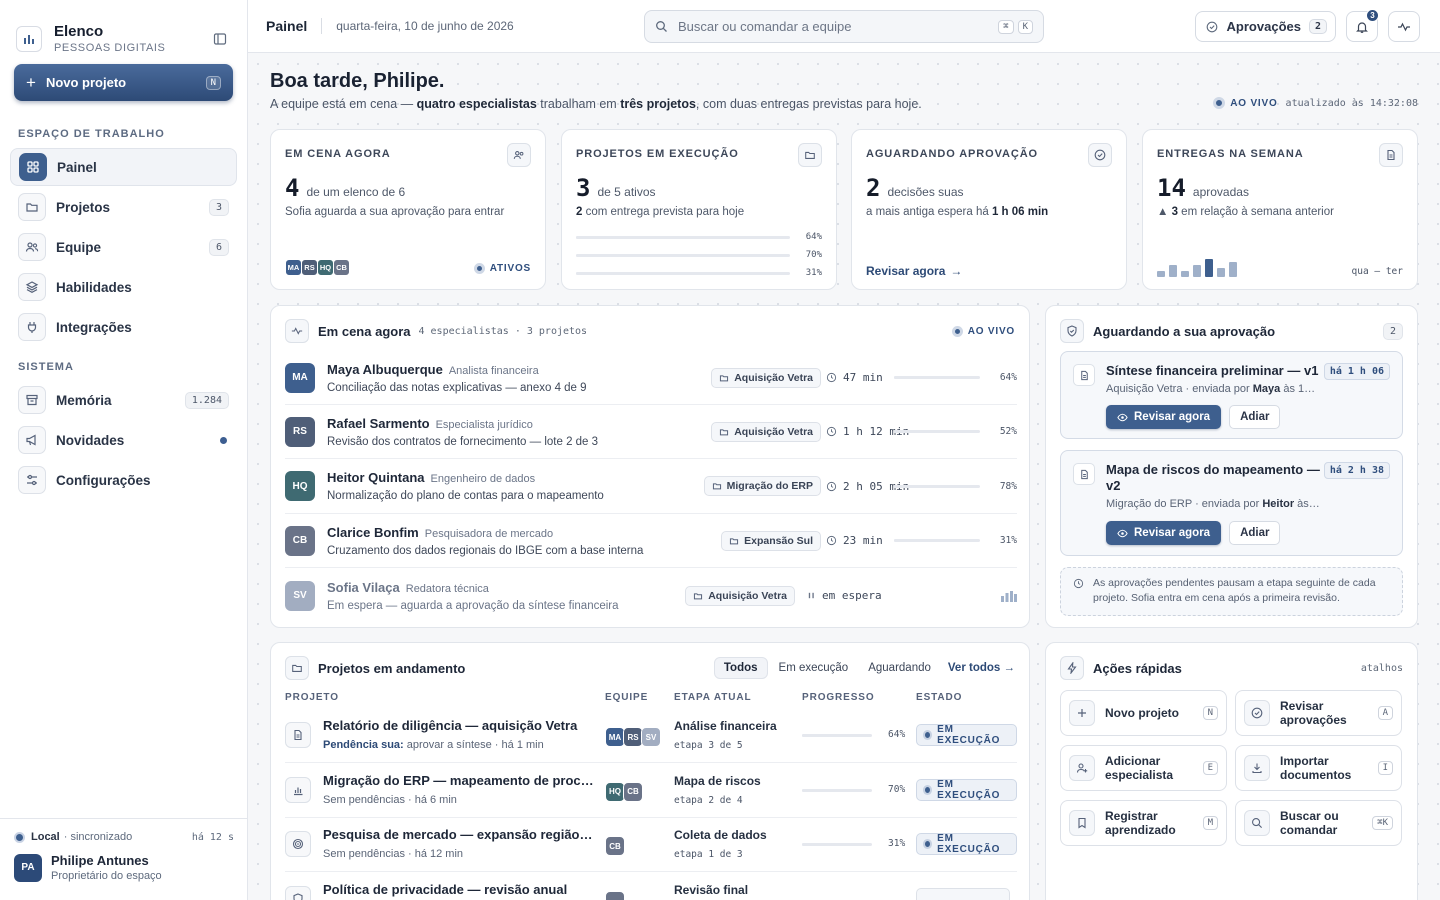 This screenshot has width=1440, height=900. I want to click on sidebar-item-painel: Painel, so click(123, 167).